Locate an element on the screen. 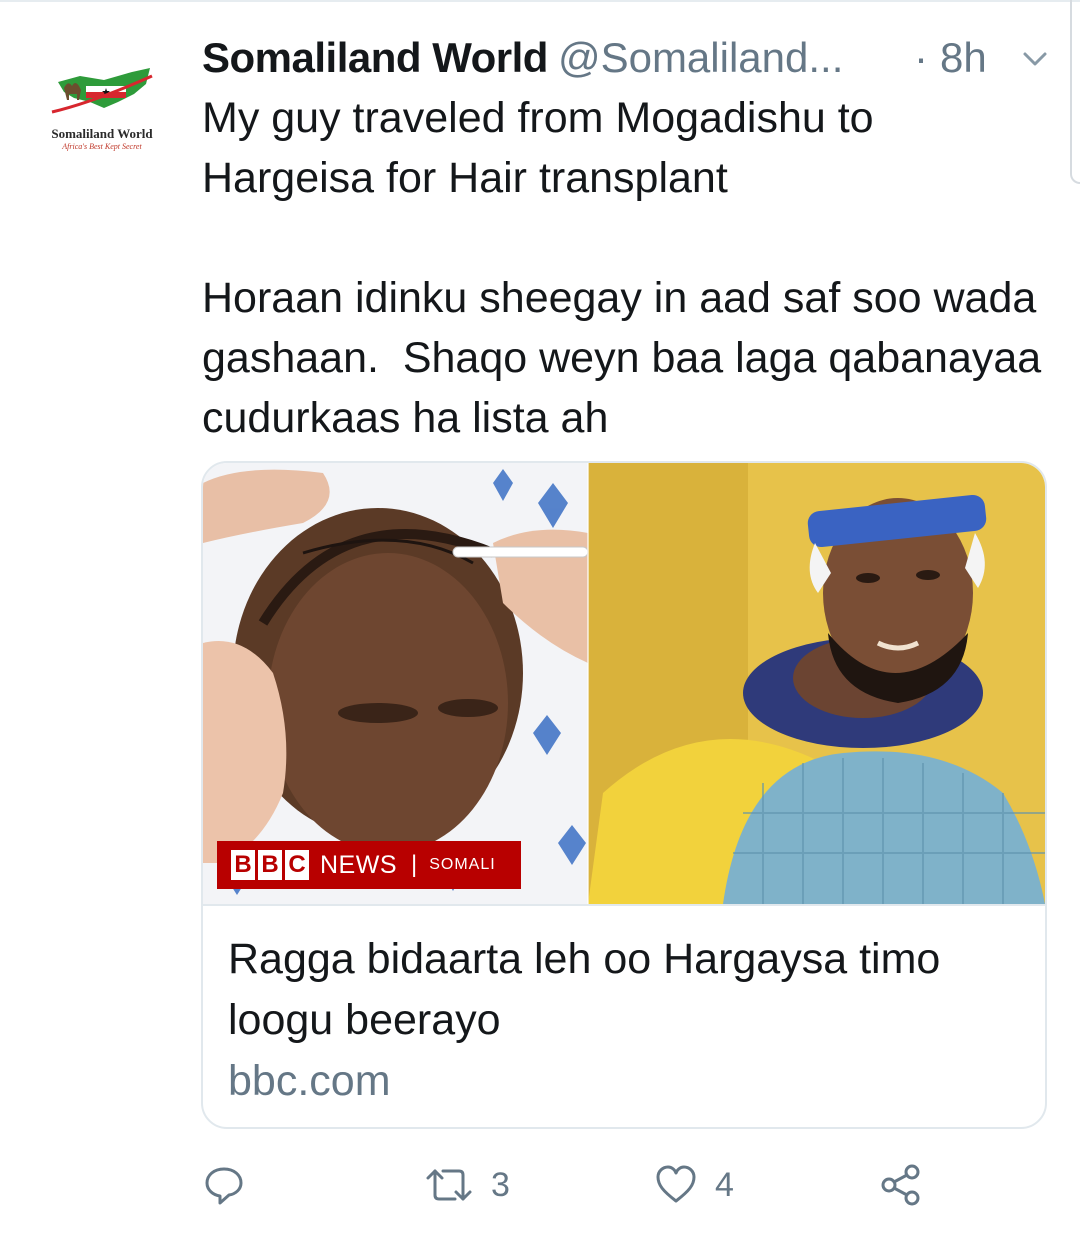 The width and height of the screenshot is (1080, 1233). like-button: 4 is located at coordinates (694, 1185).